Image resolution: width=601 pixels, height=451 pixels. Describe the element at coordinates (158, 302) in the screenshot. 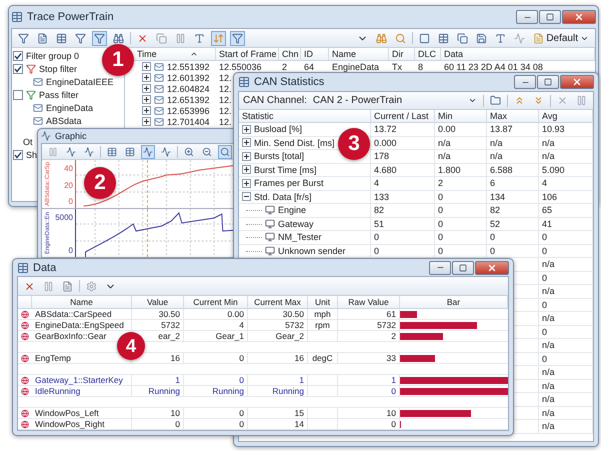

I see `column-header: Value` at that location.